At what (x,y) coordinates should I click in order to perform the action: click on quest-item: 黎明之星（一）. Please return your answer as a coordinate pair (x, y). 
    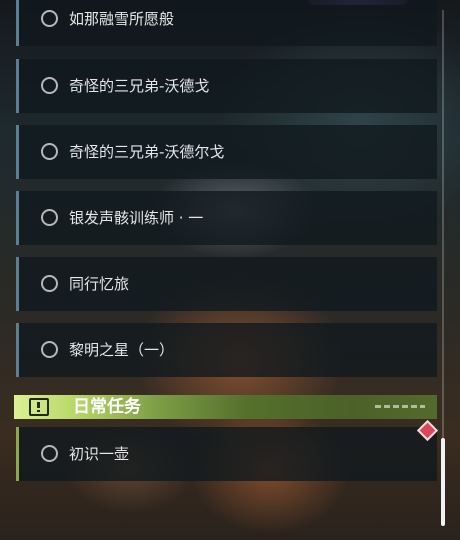
    Looking at the image, I should click on (226, 350).